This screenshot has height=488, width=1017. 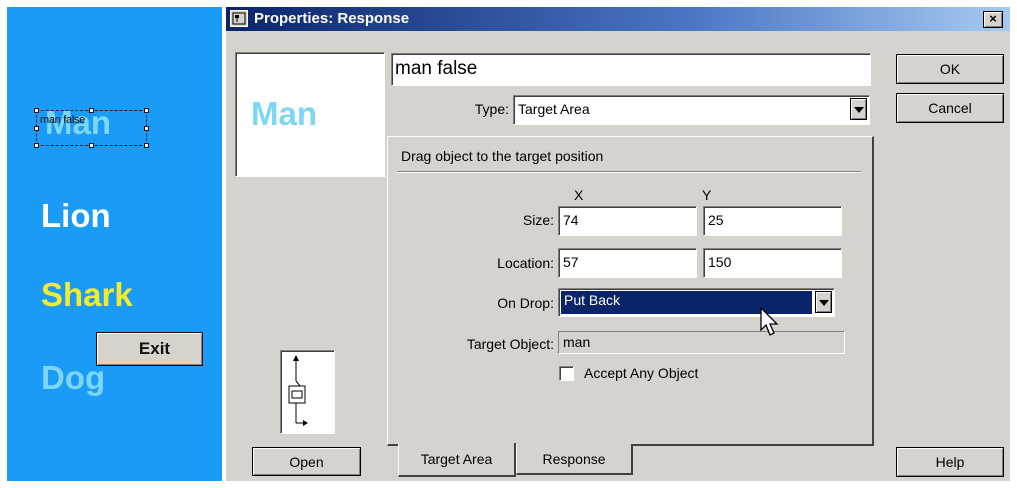 What do you see at coordinates (491, 109) in the screenshot?
I see `type-label: Type:` at bounding box center [491, 109].